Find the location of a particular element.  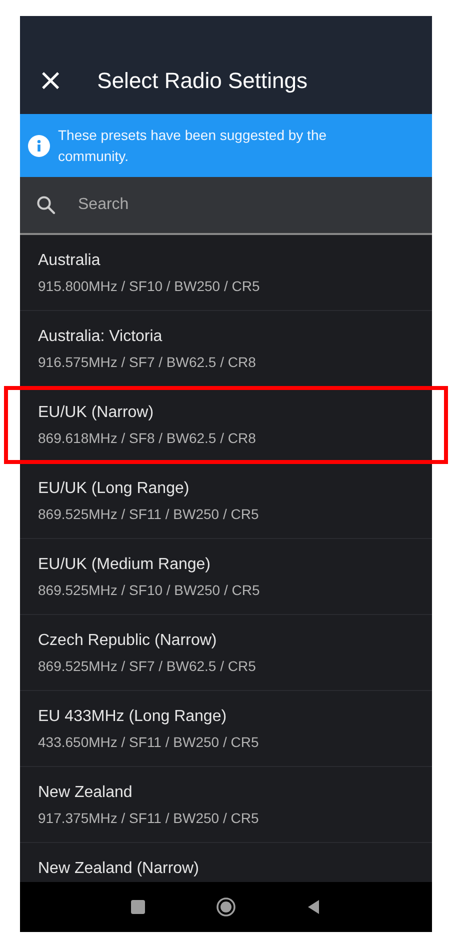

preset-name: EU/UK (Long Range) is located at coordinates (114, 489).